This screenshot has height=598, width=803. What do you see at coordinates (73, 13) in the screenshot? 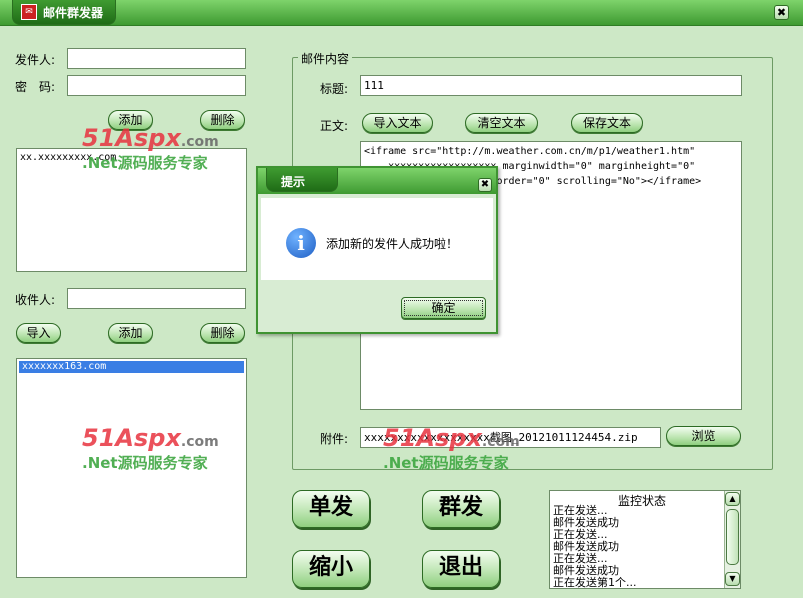
I see `window-title: 邮件群发器` at bounding box center [73, 13].